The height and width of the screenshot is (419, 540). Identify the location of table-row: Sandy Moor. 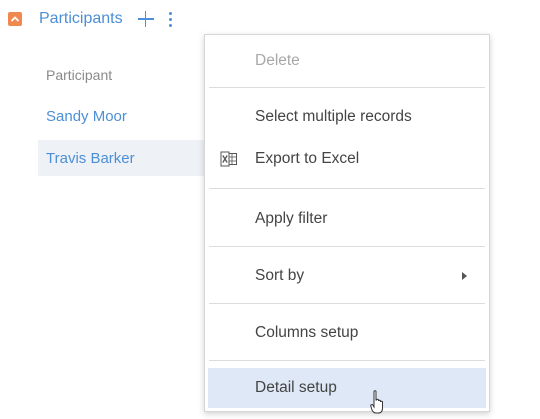
(123, 116).